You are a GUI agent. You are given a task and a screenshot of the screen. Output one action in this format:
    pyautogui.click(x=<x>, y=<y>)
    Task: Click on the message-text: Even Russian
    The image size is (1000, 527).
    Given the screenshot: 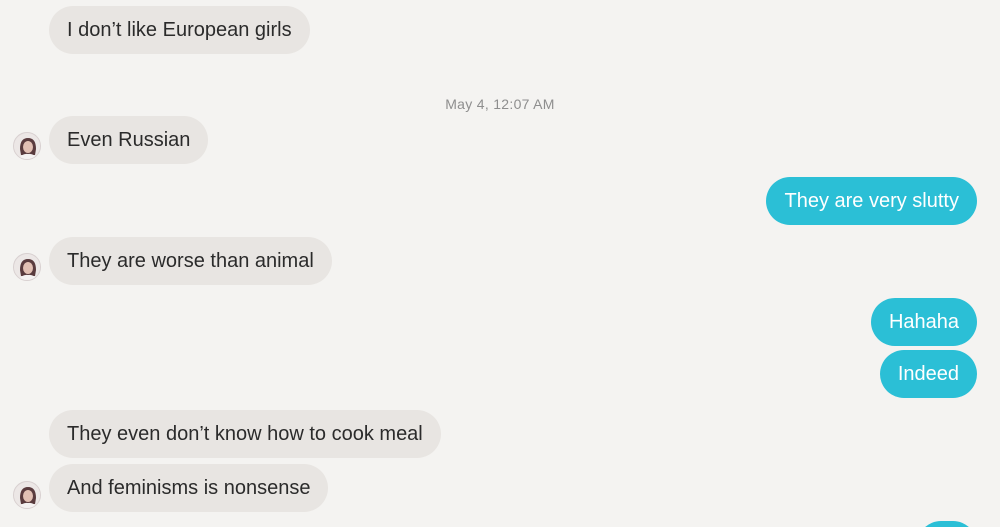 What is the action you would take?
    pyautogui.click(x=129, y=140)
    